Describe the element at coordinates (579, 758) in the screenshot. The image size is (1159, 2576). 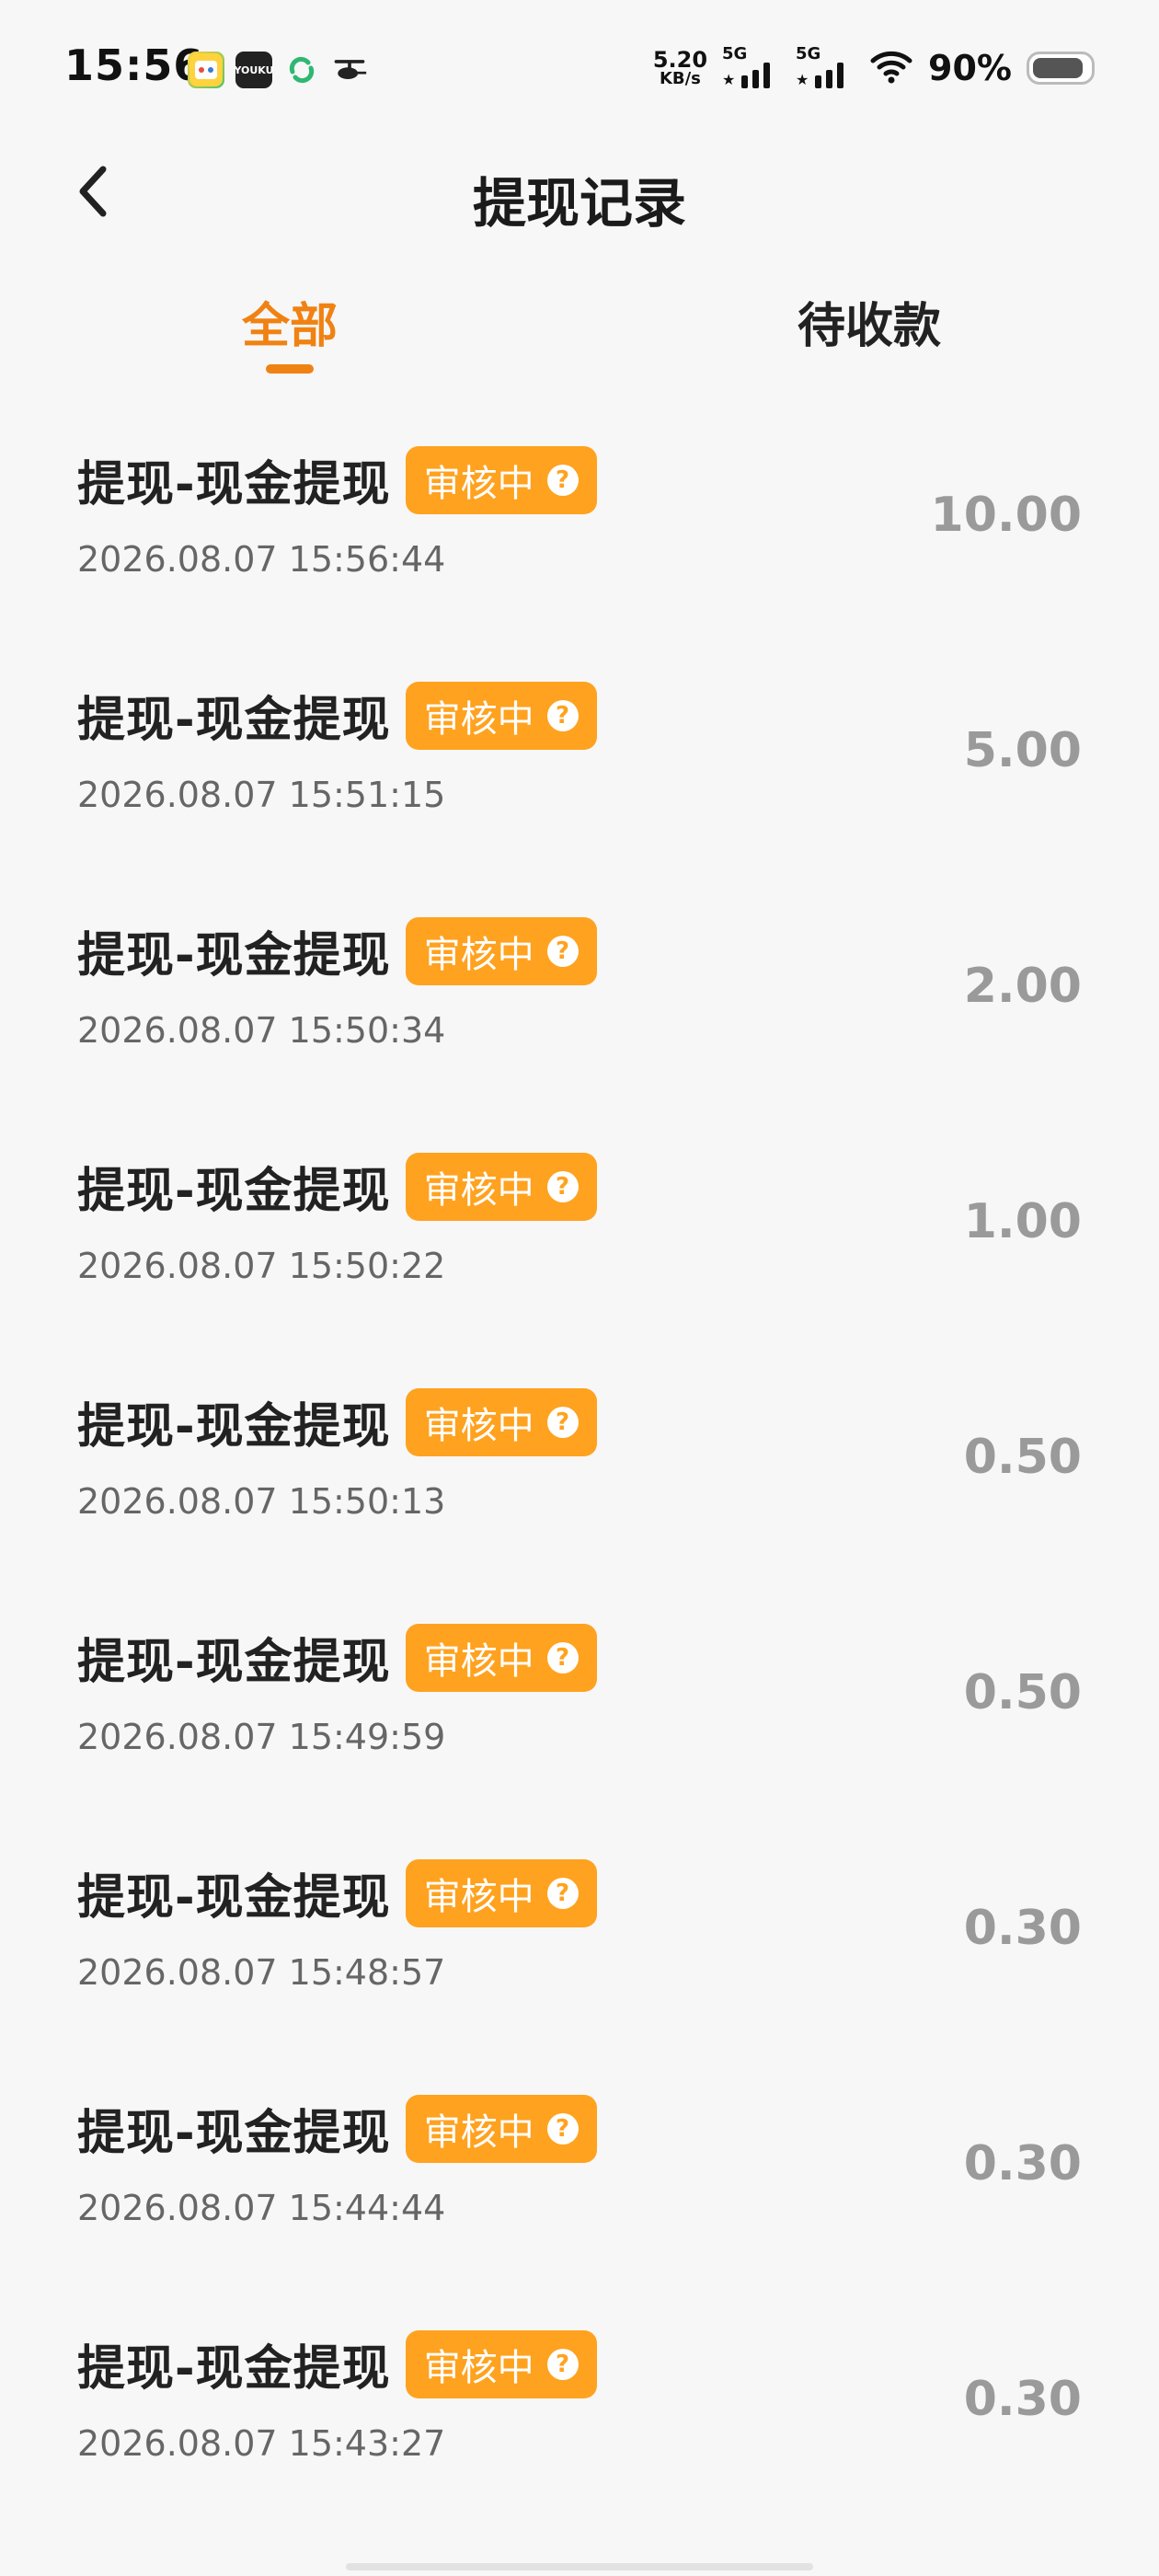
I see `record-row: 提现-现金提现 审核中? 2026.08.07 15:51:15 5.00` at that location.